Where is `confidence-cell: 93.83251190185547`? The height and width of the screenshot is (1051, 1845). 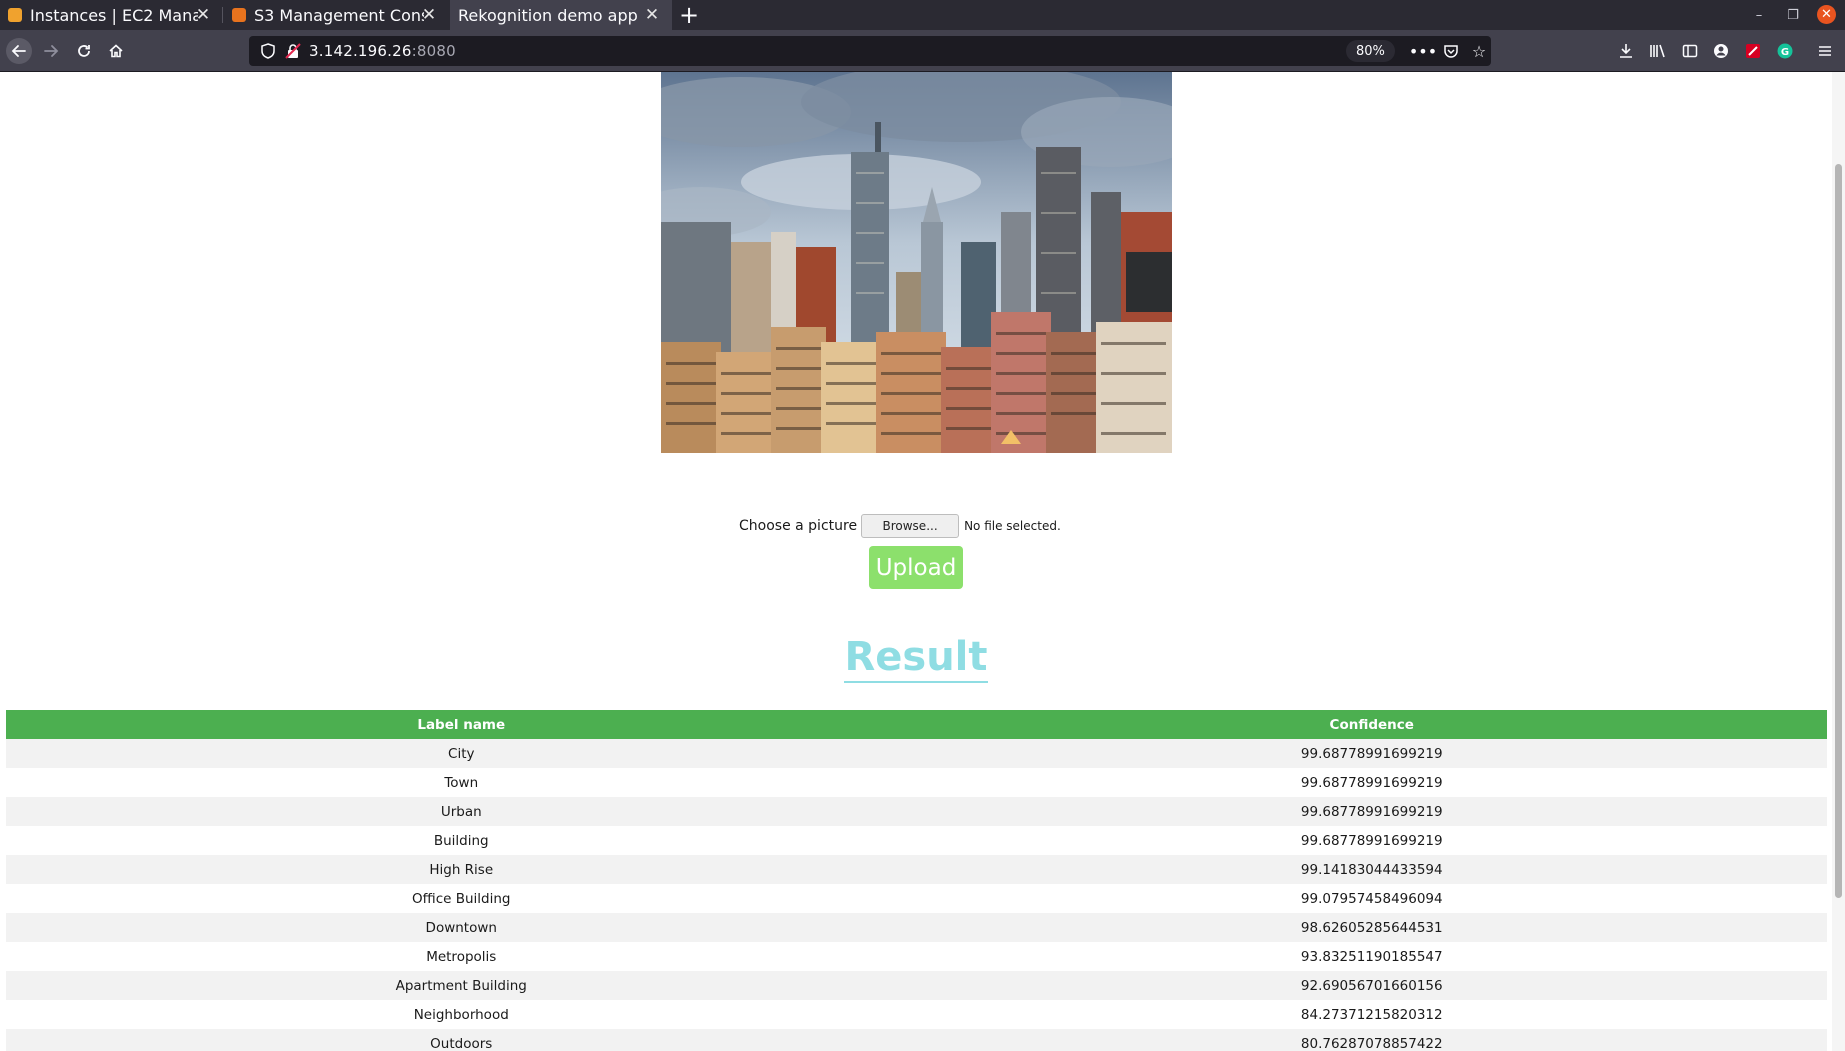 confidence-cell: 93.83251190185547 is located at coordinates (1371, 956).